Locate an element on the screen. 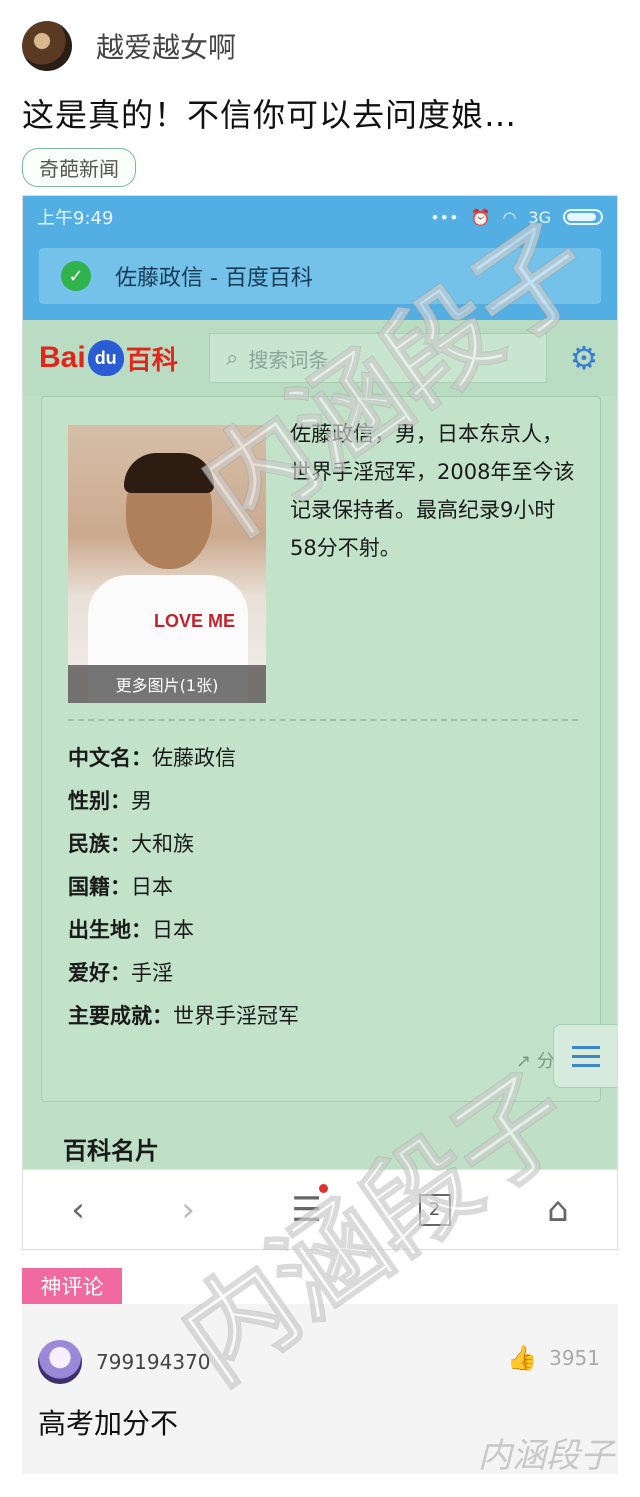 This screenshot has height=1497, width=640. divider is located at coordinates (323, 720).